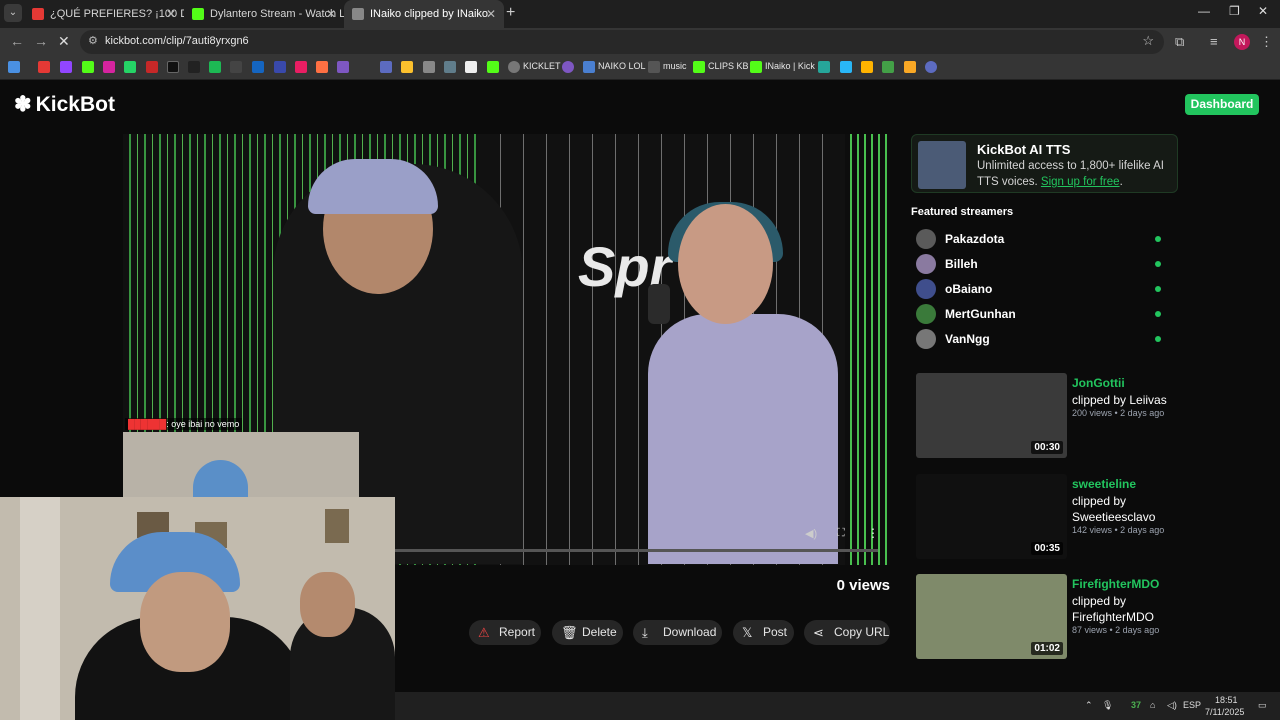  Describe the element at coordinates (130, 67) in the screenshot. I see `bookmark-whatsapp-icon` at that location.